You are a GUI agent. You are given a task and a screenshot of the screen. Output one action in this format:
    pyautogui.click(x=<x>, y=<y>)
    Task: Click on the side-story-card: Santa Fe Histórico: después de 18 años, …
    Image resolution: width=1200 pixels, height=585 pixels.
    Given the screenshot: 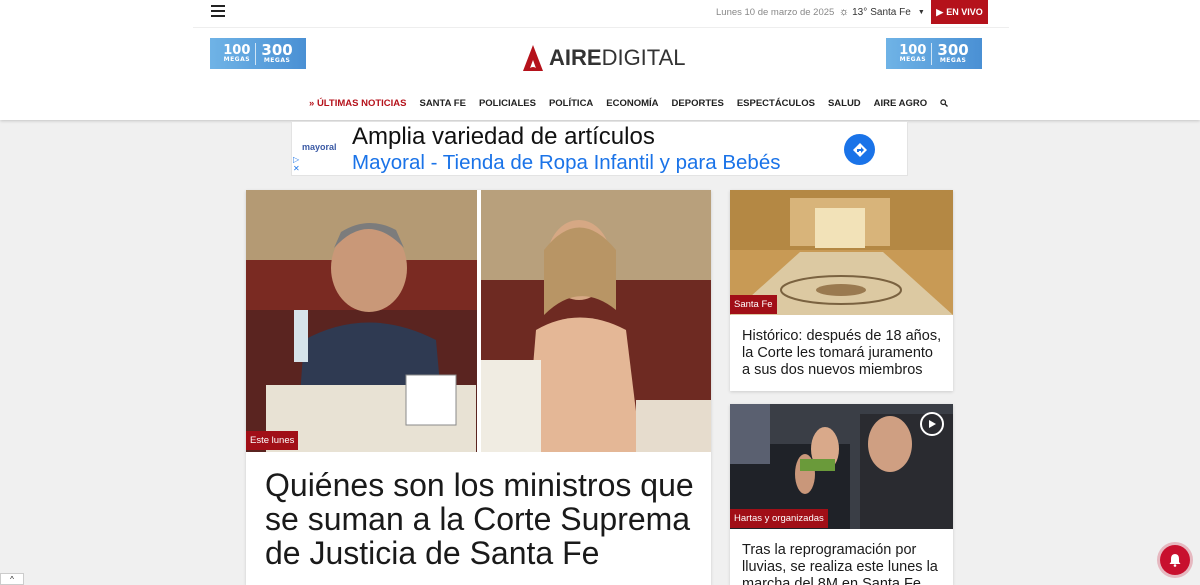 What is the action you would take?
    pyautogui.click(x=841, y=290)
    